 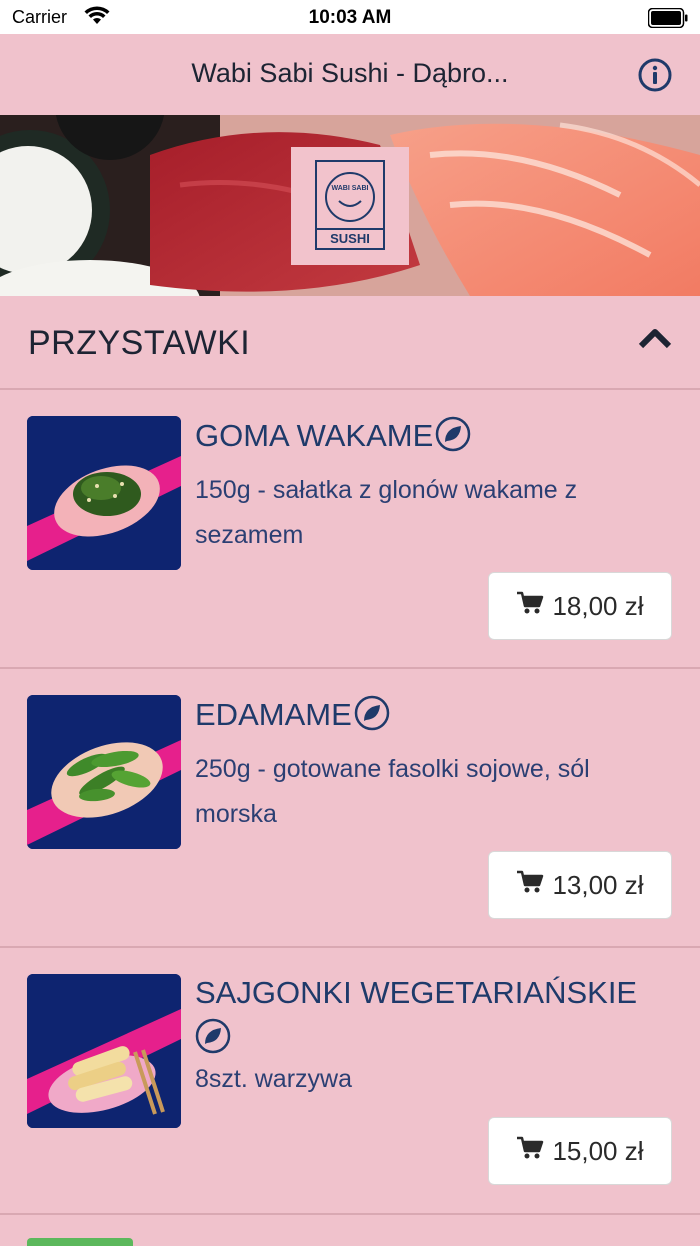 I want to click on item-name-text: SAJGONKI WEGETARIAŃSKIE, so click(x=416, y=992).